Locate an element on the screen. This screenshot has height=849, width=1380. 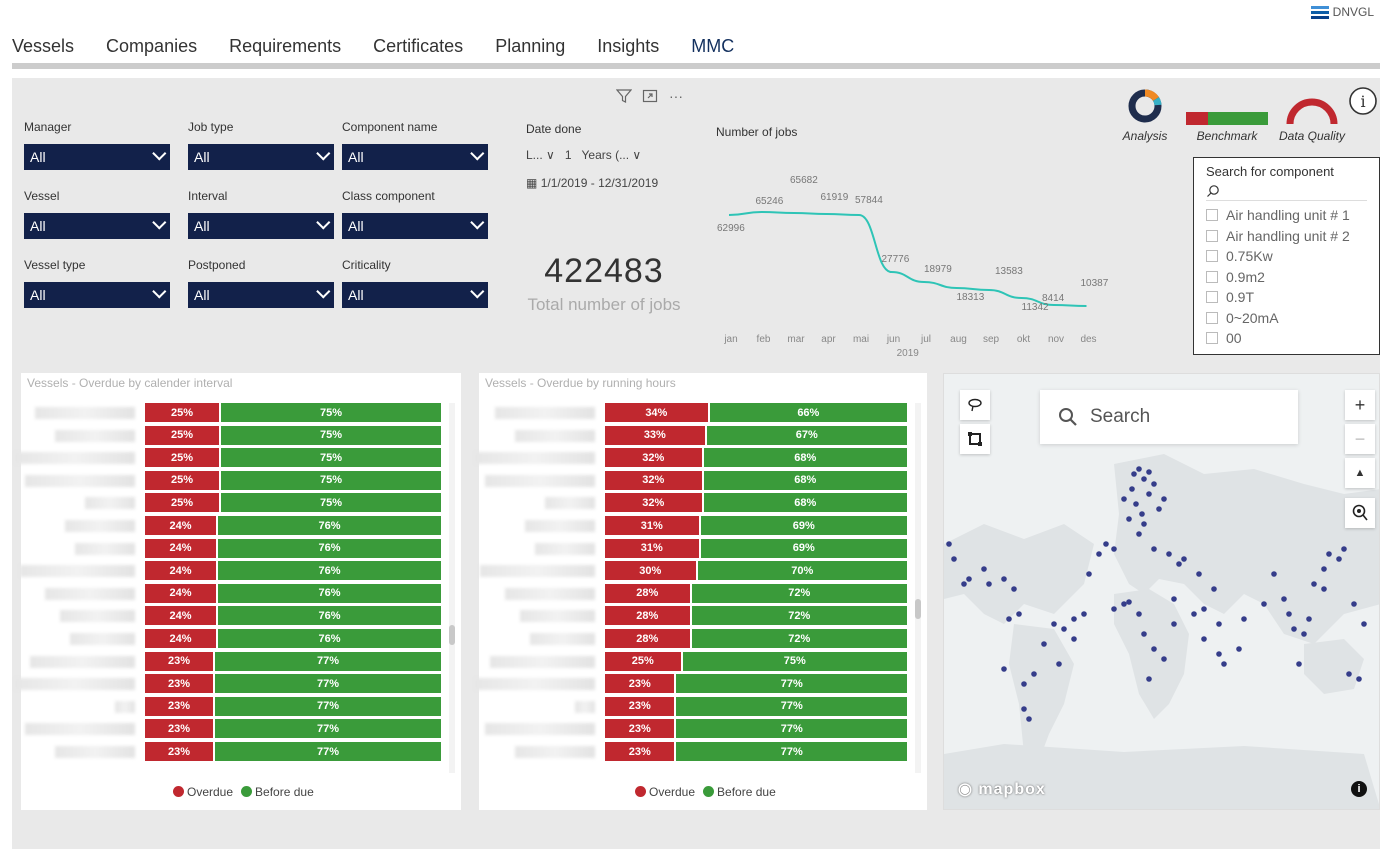
more-options-icon: ··· is located at coordinates (676, 96).